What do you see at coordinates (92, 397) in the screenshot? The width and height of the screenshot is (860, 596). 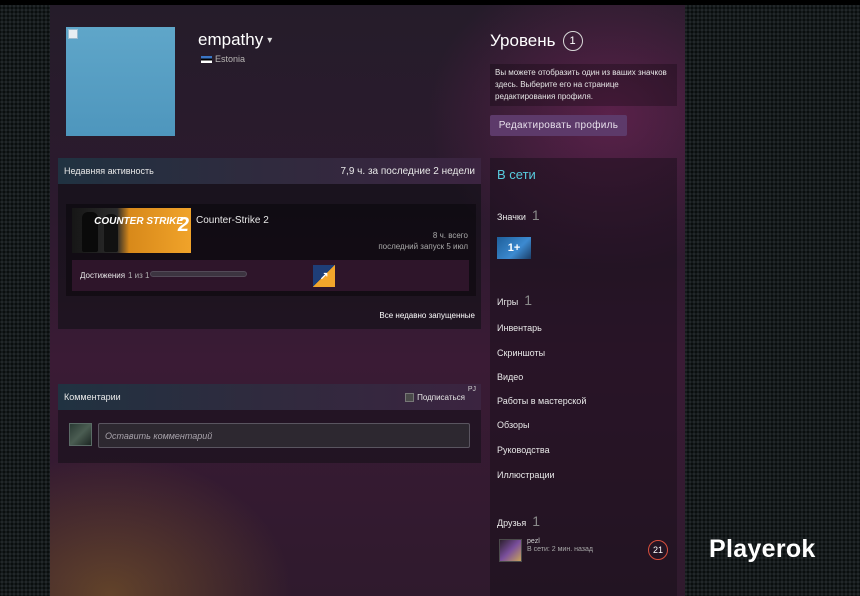 I see `comments-title: Комментарии` at bounding box center [92, 397].